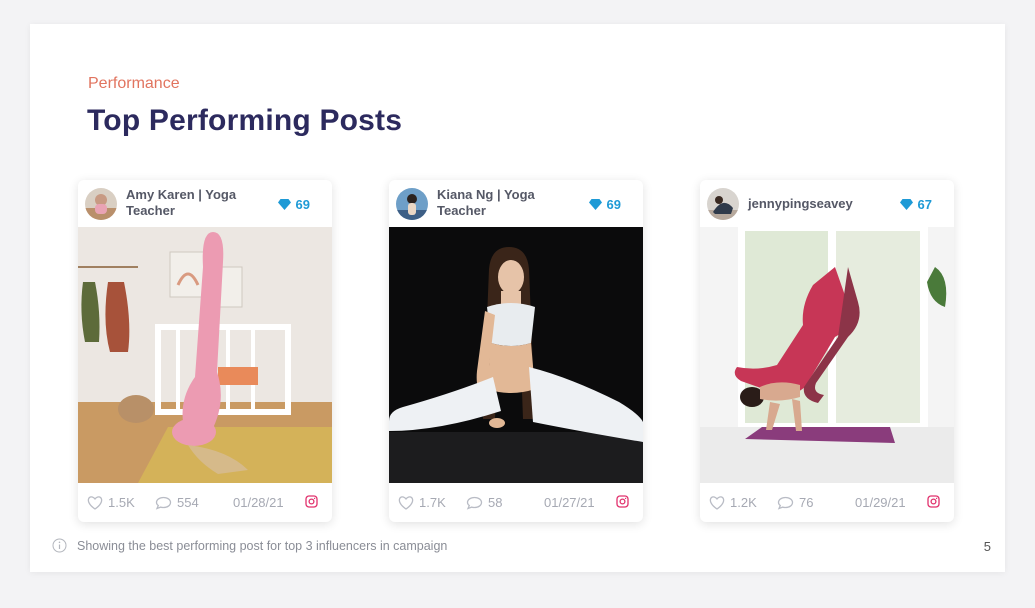 The height and width of the screenshot is (608, 1035). I want to click on influencer-name: Kiana Ng | Yoga Teacher, so click(504, 203).